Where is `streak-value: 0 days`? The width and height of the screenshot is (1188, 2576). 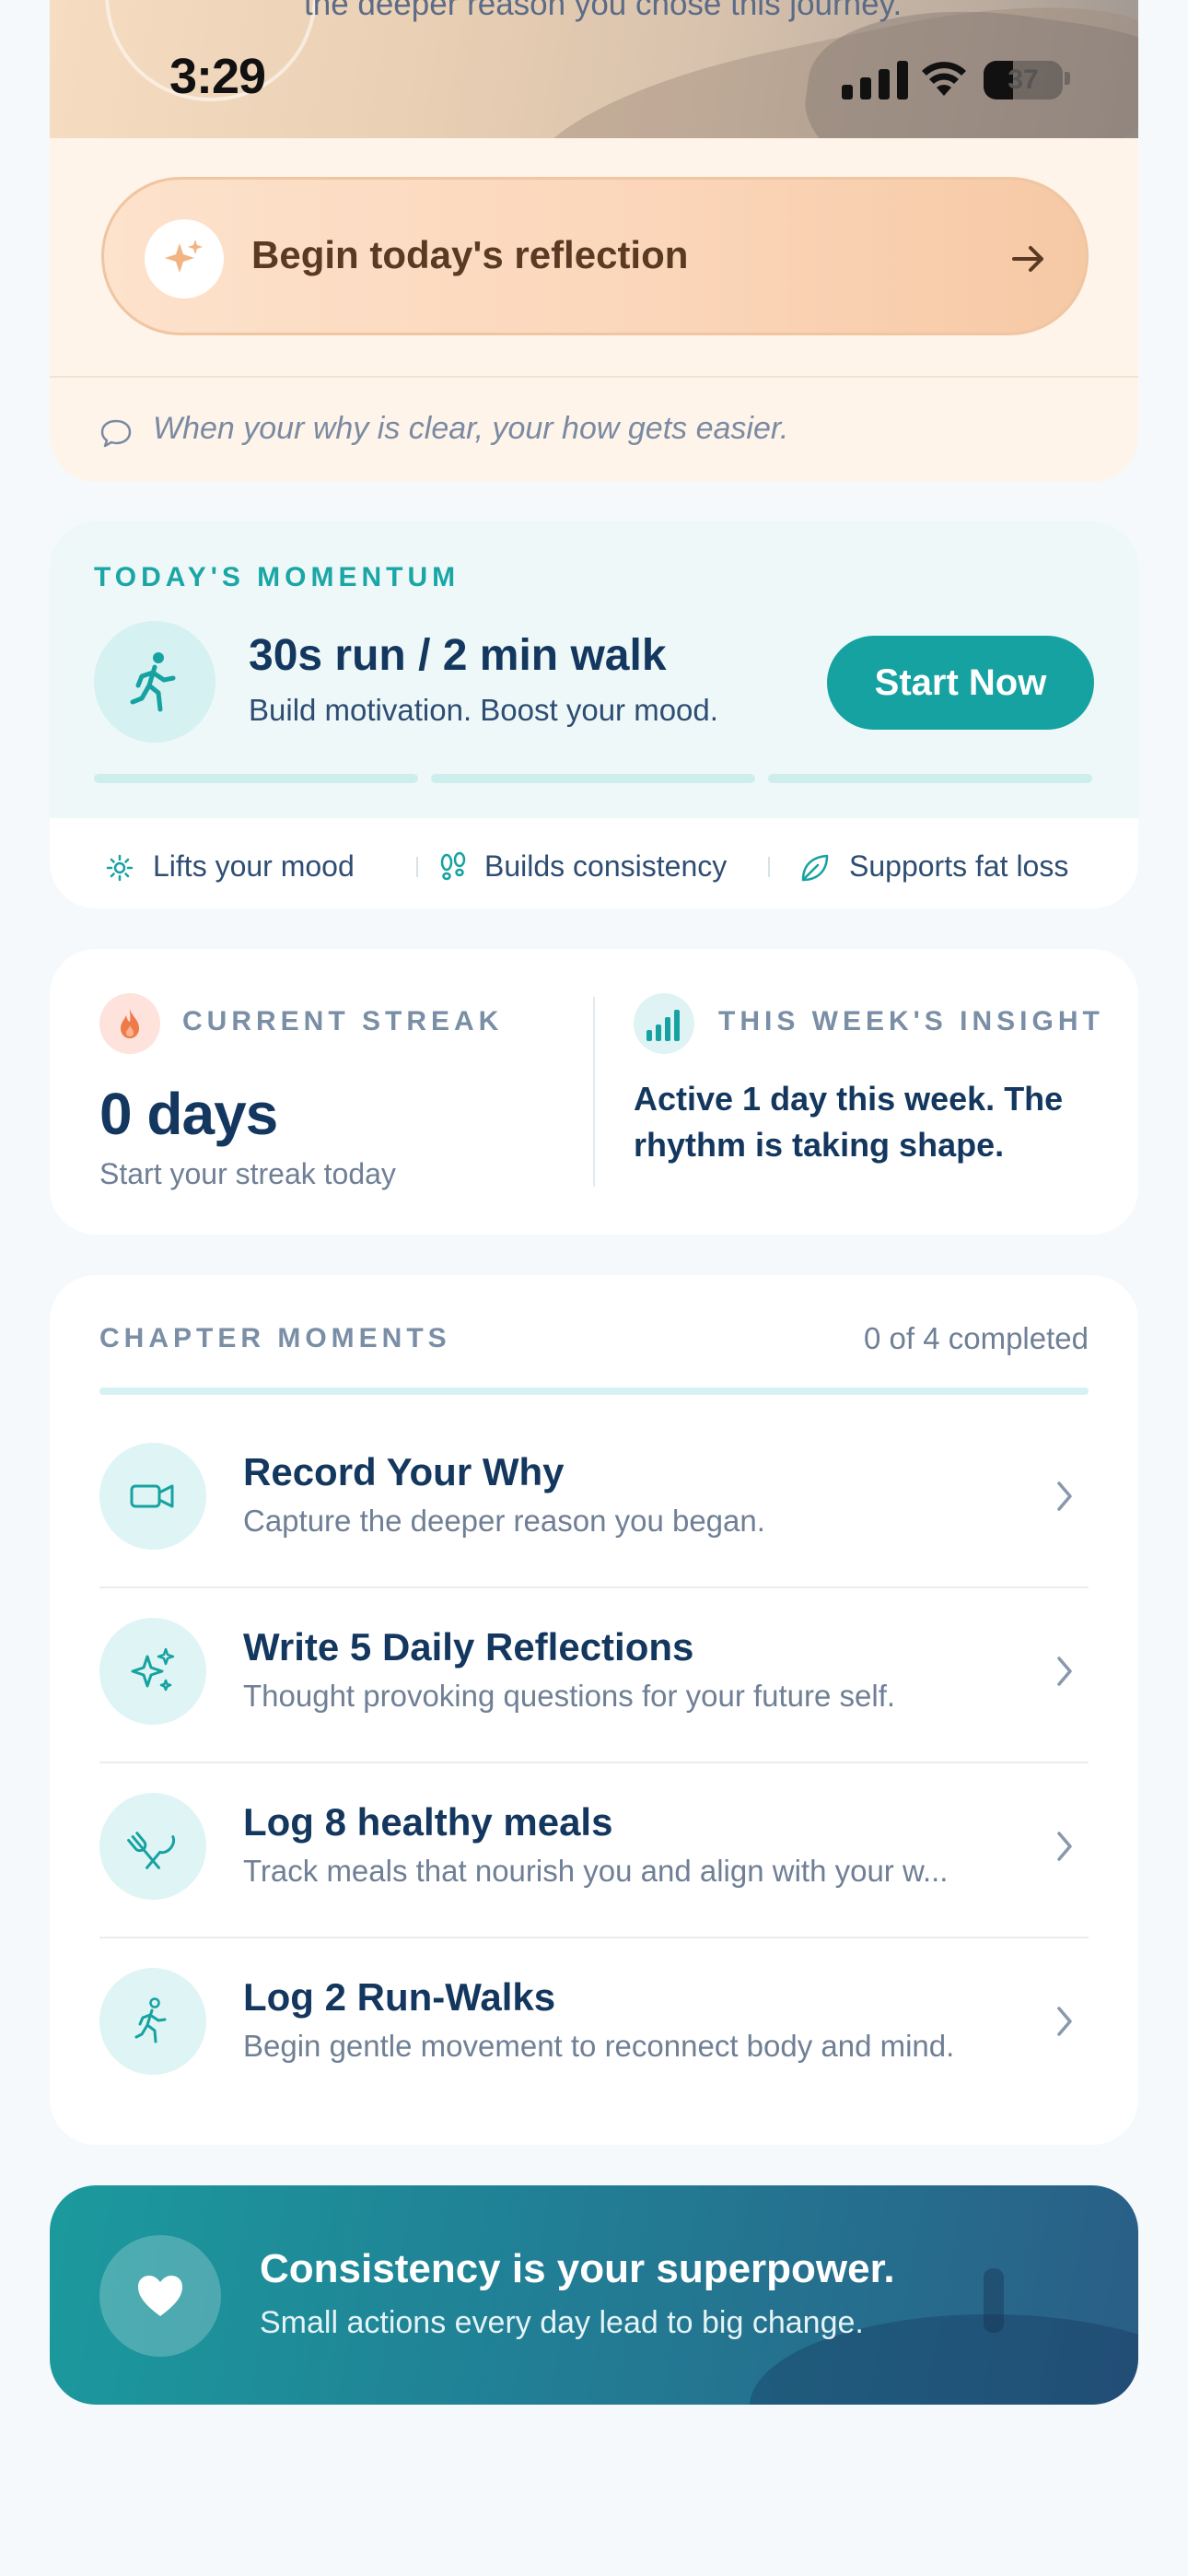
streak-value: 0 days is located at coordinates (189, 1114).